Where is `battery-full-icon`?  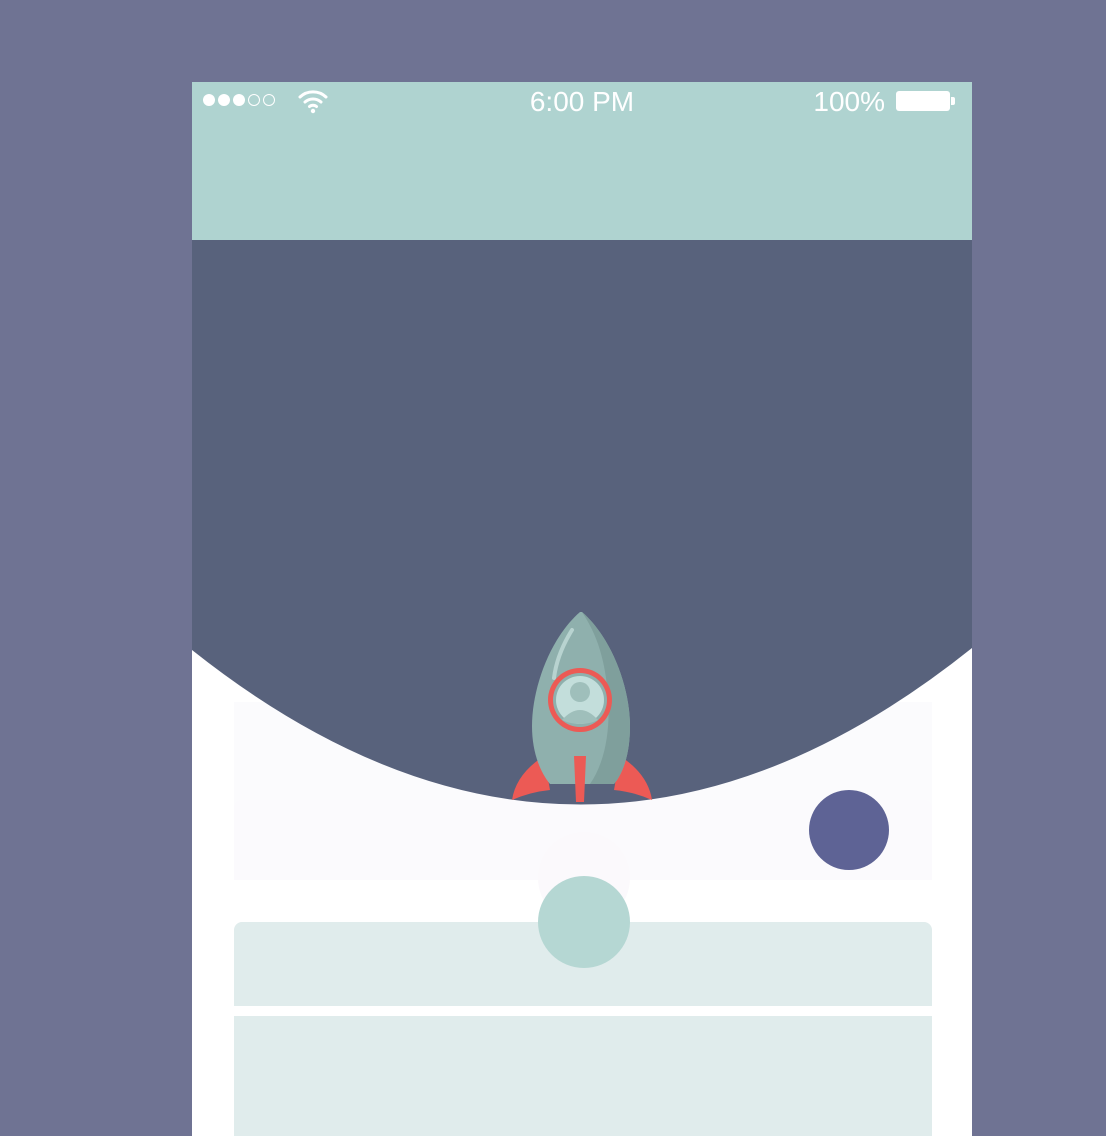
battery-full-icon is located at coordinates (923, 101).